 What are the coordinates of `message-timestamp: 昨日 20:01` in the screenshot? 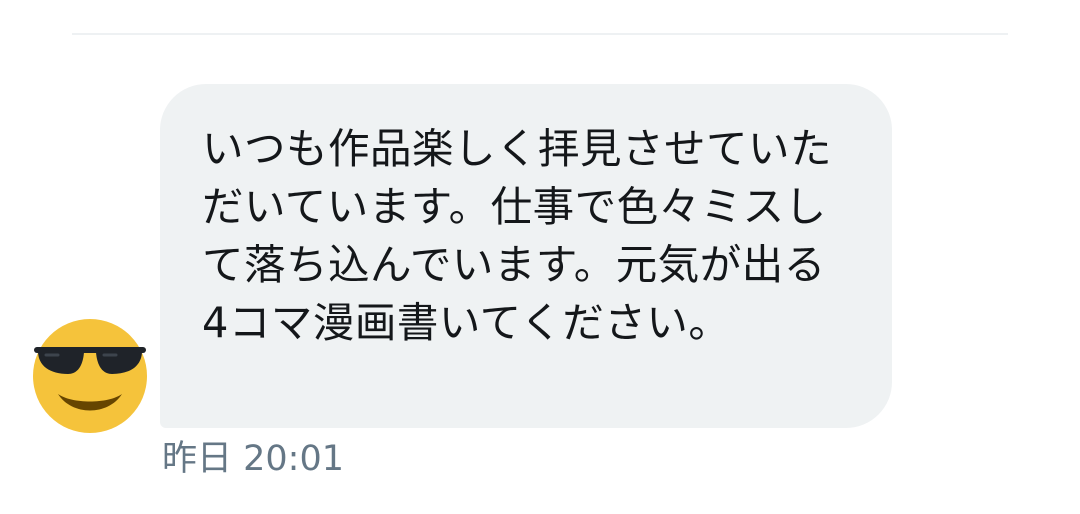 It's located at (253, 459).